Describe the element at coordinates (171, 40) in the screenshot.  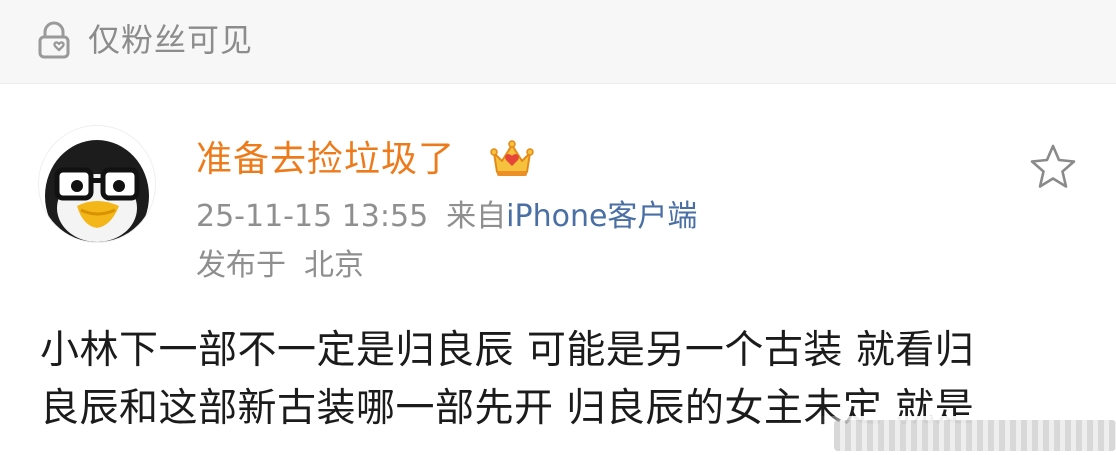
I see `visibility-label: 仅粉丝可见` at that location.